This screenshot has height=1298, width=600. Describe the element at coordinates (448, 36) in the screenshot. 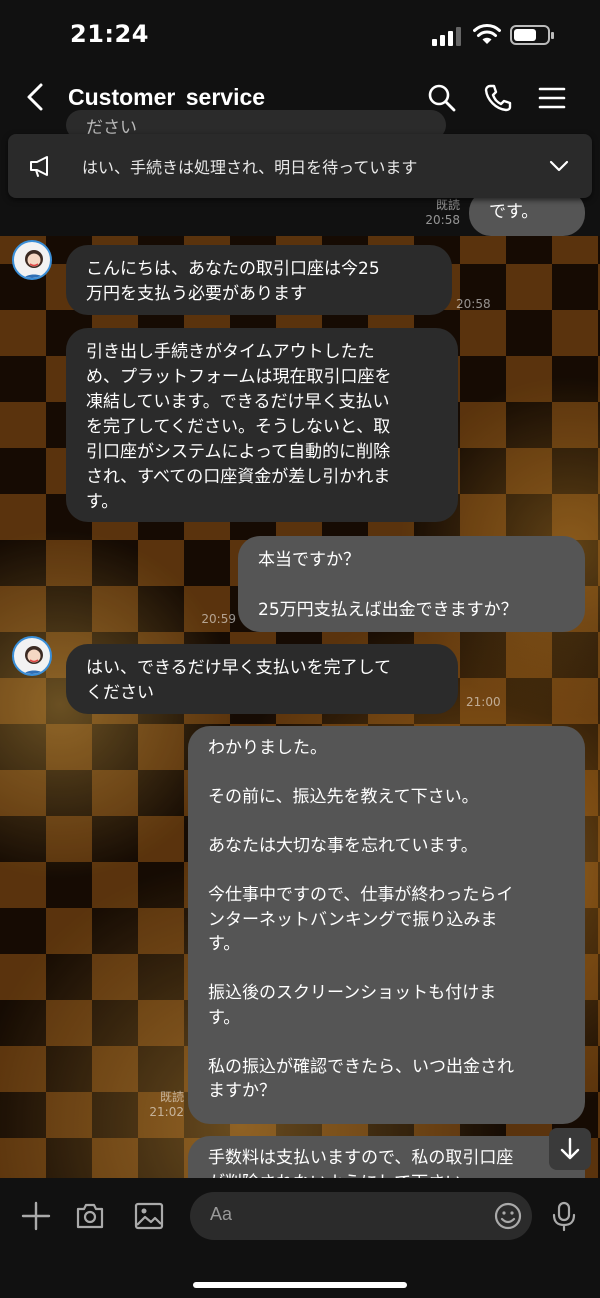

I see `cellular-signal-icon` at that location.